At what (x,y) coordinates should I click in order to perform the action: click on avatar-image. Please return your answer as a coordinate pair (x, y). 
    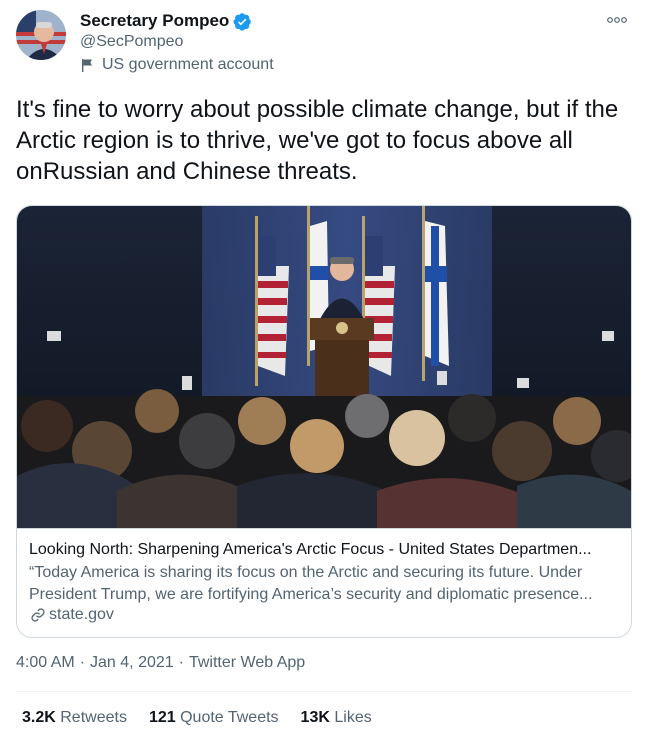
    Looking at the image, I should click on (41, 35).